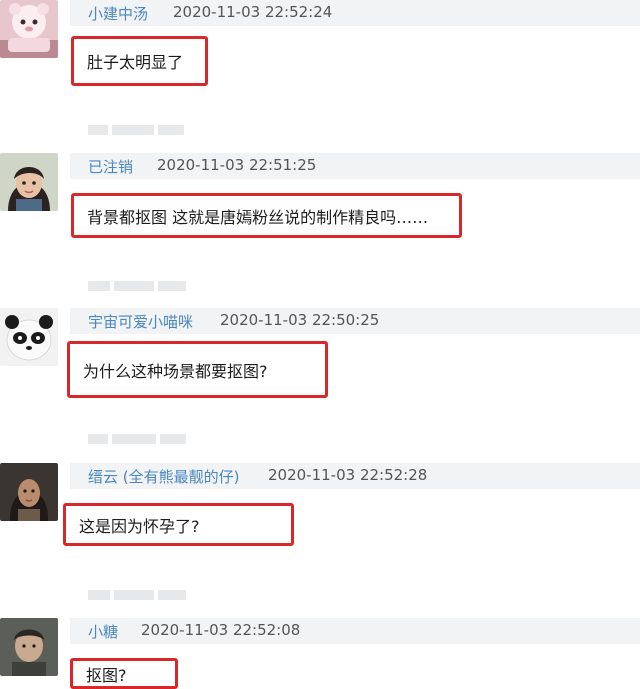  What do you see at coordinates (103, 631) in the screenshot?
I see `username-link: 小糖` at bounding box center [103, 631].